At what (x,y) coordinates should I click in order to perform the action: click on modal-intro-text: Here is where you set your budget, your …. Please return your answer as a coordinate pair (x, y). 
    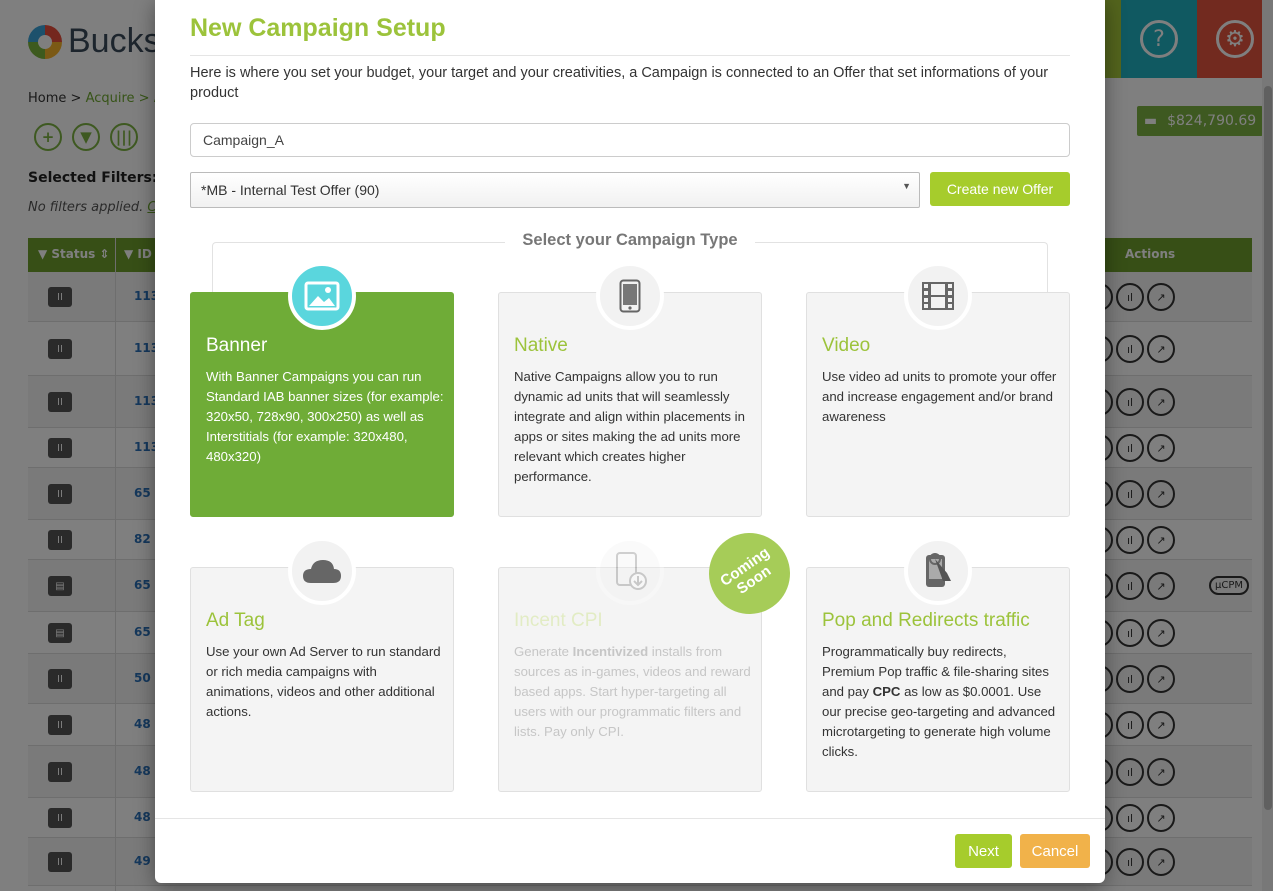
    Looking at the image, I should click on (619, 83).